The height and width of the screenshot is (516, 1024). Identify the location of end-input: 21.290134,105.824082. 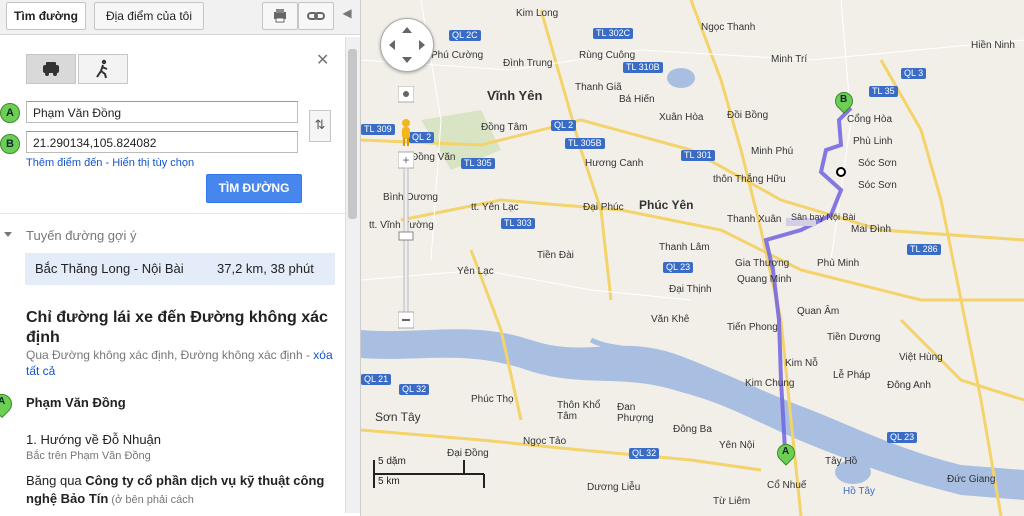
(162, 142).